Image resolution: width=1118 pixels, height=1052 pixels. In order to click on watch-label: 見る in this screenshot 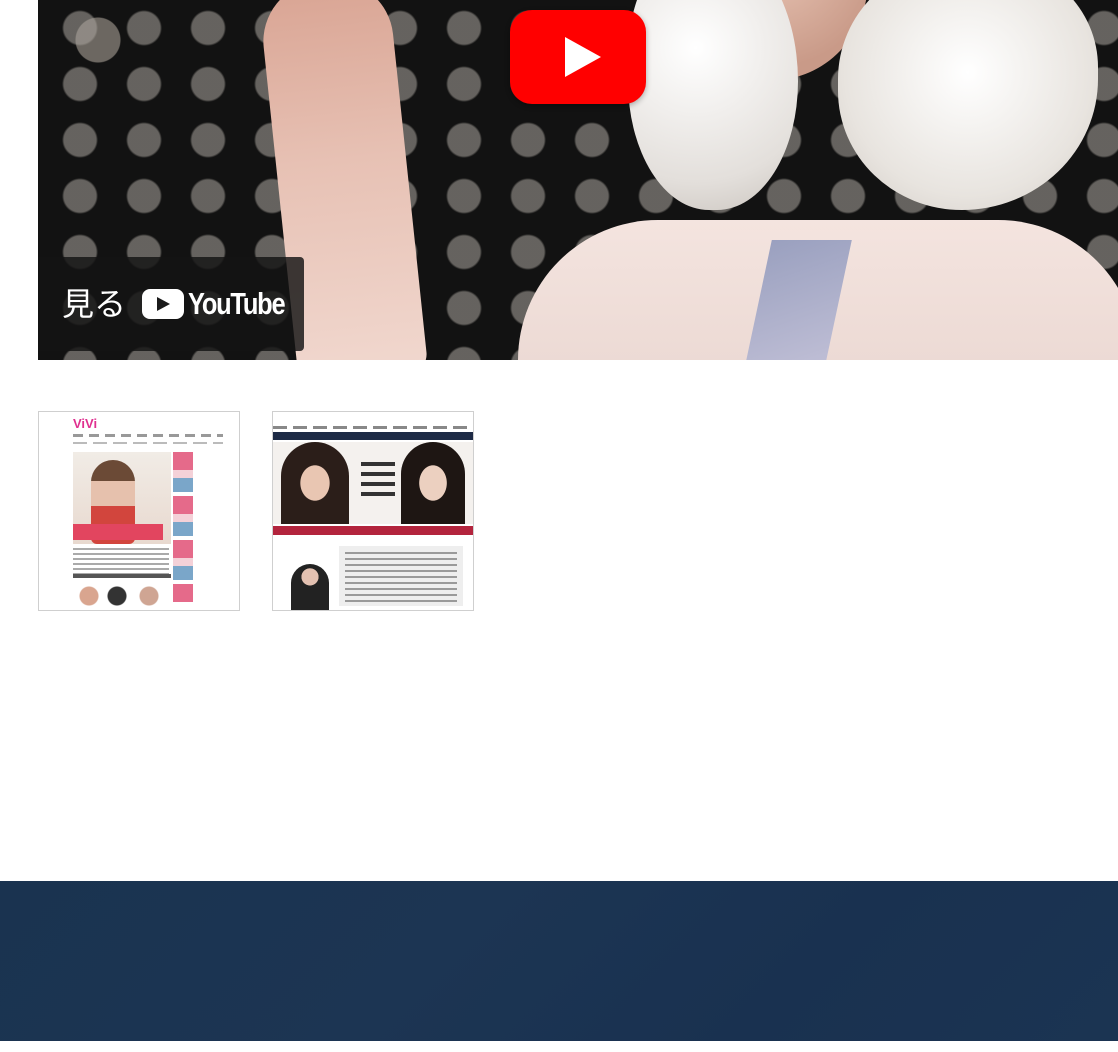, I will do `click(94, 304)`.